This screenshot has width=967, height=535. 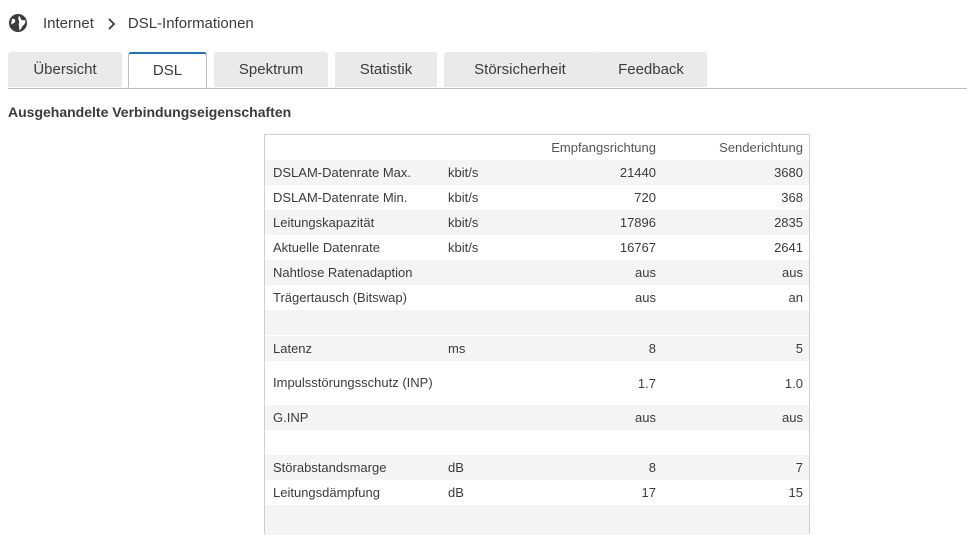 I want to click on row-tx-value: an, so click(x=795, y=297).